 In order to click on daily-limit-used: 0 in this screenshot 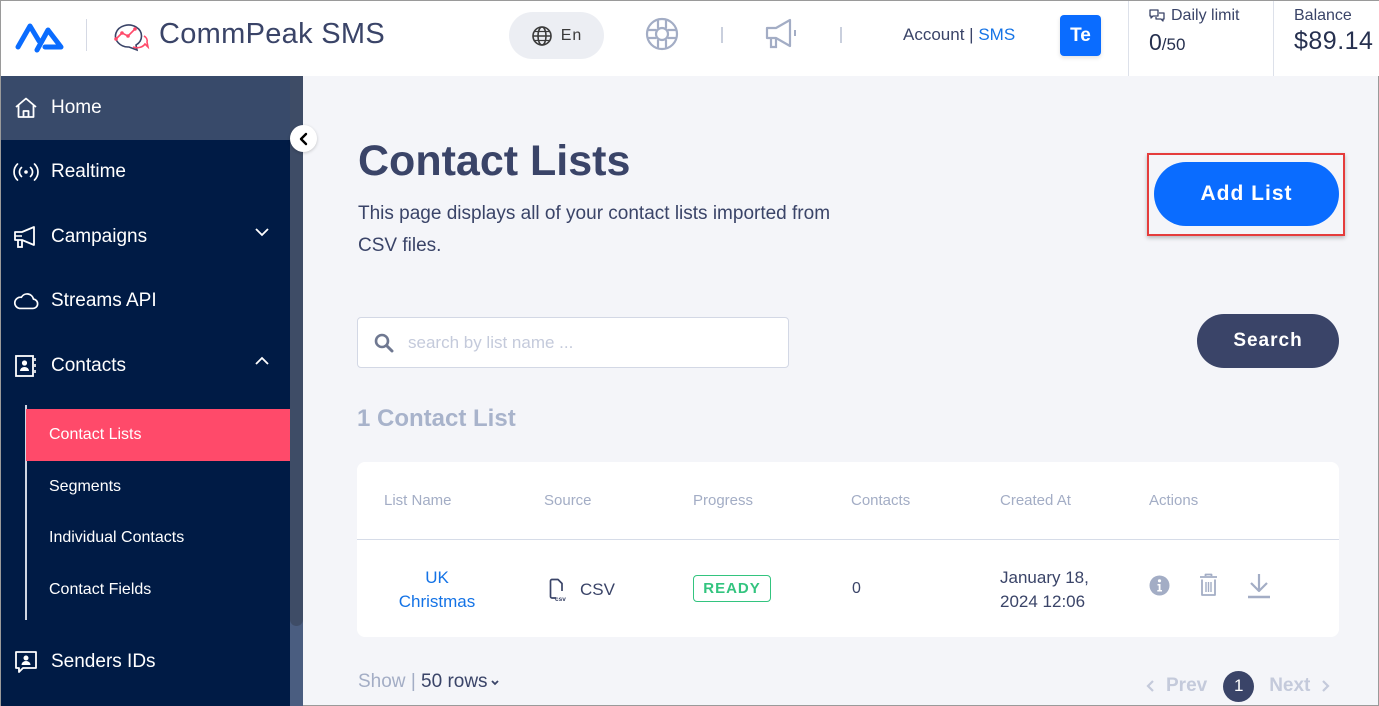, I will do `click(1155, 42)`.